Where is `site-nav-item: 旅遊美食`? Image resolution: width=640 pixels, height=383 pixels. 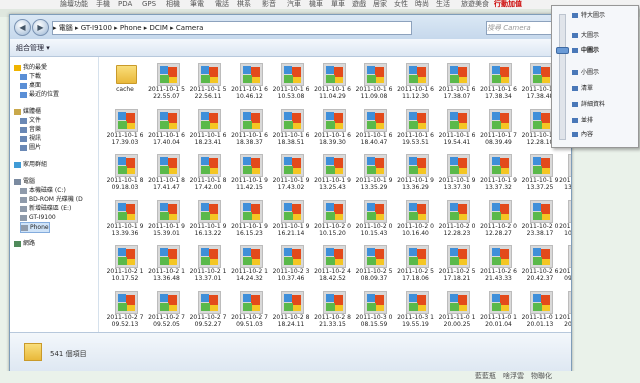 site-nav-item: 旅遊美食 is located at coordinates (475, 4).